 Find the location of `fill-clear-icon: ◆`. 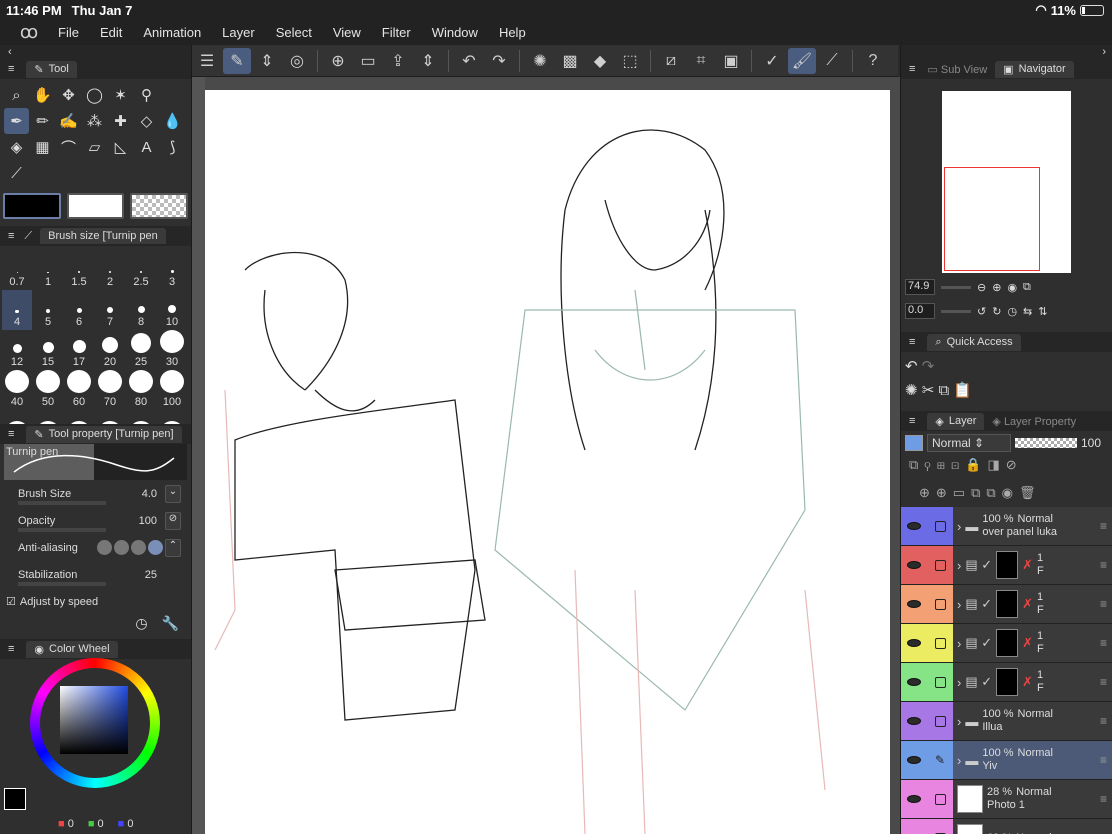

fill-clear-icon: ◆ is located at coordinates (600, 61).